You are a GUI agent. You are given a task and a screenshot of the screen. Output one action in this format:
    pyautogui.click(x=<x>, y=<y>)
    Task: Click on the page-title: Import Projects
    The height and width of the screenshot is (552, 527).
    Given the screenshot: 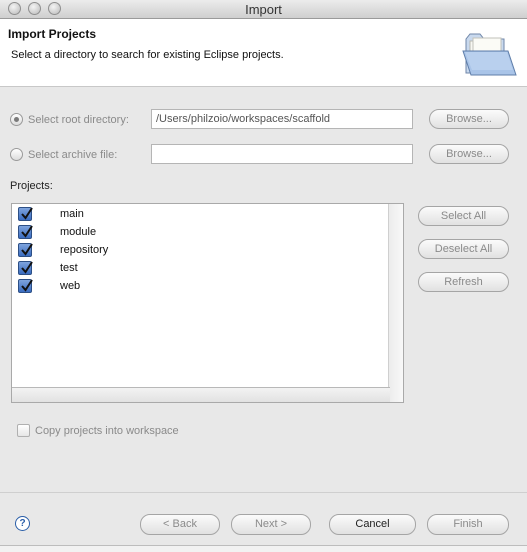 What is the action you would take?
    pyautogui.click(x=52, y=34)
    